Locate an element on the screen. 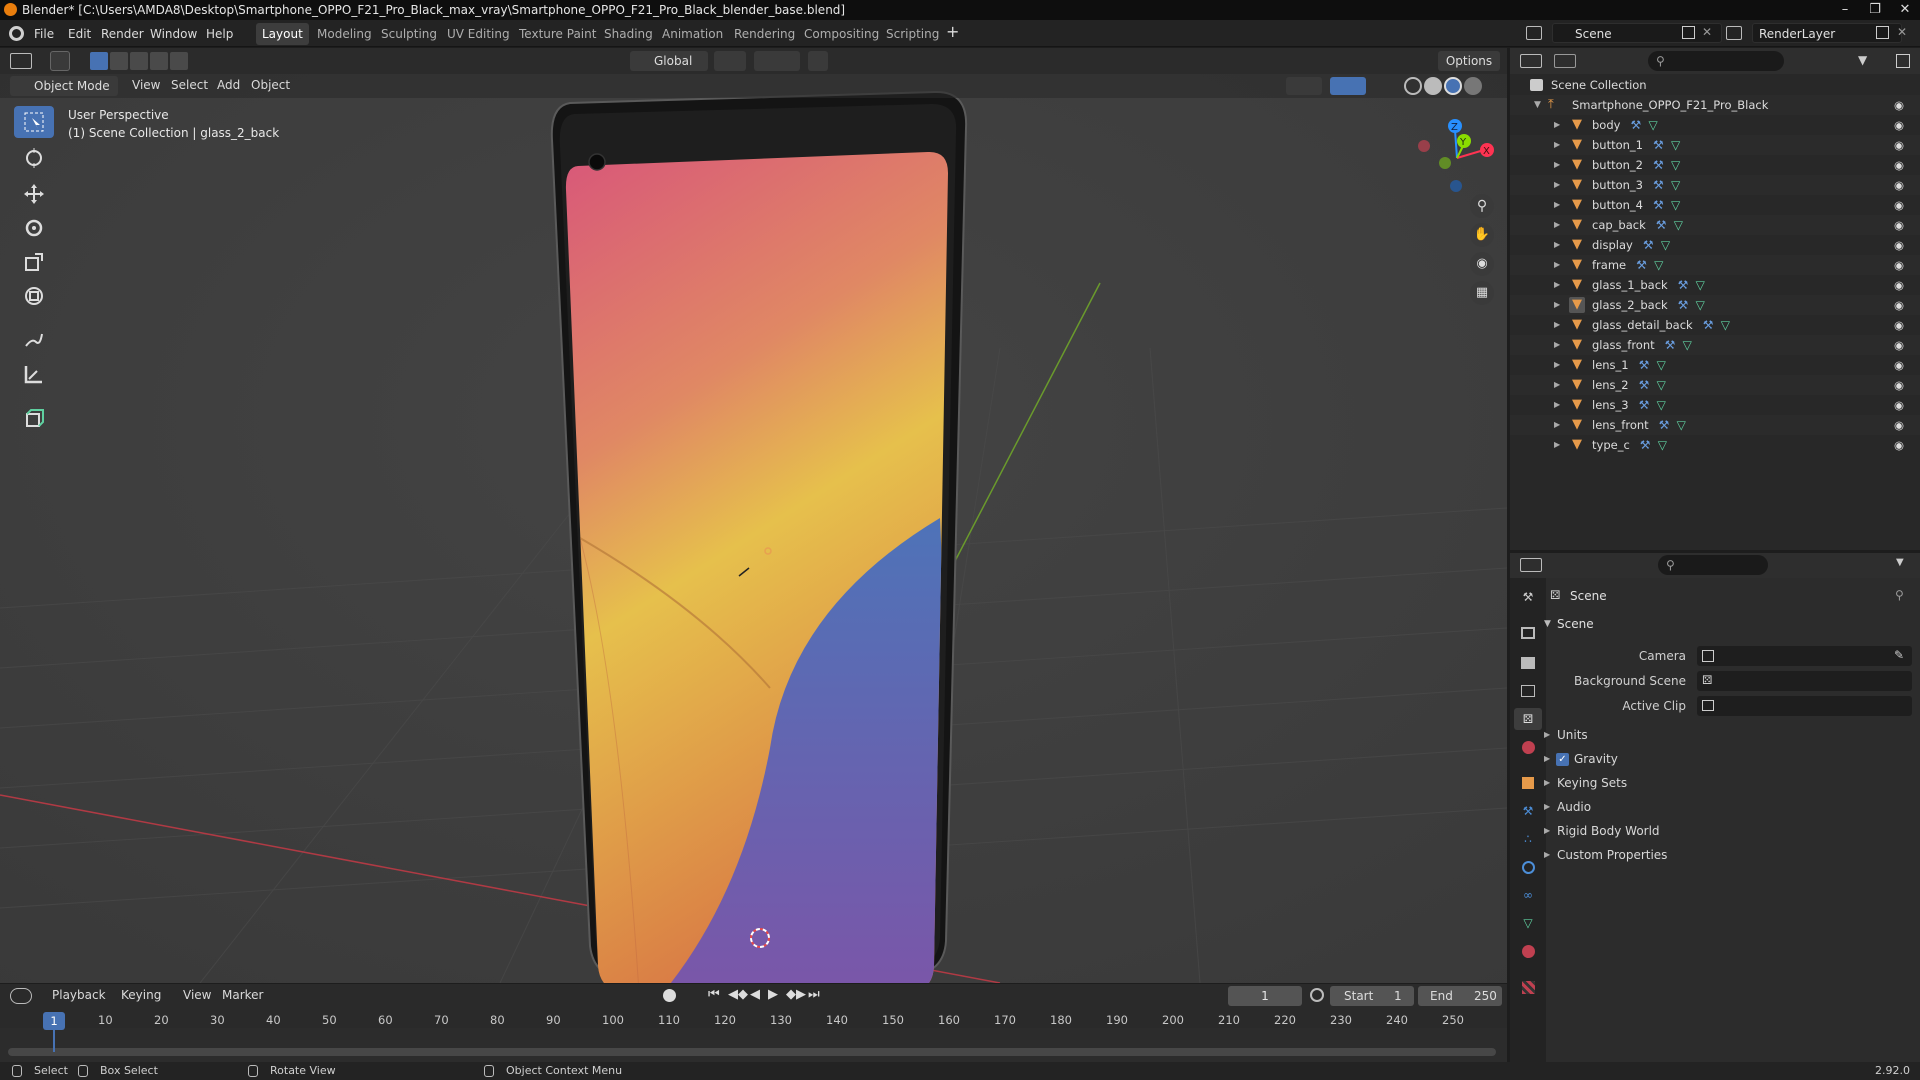 This screenshot has width=1920, height=1080. outliner-row-object: ▶ ▼ frame ⚒ ▽ ◉ is located at coordinates (1715, 265).